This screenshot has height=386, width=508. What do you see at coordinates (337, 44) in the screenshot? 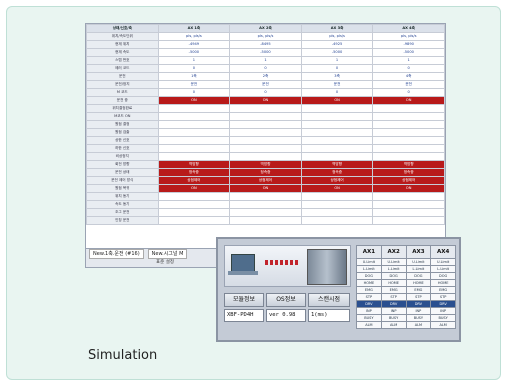
I see `table-cell: -4925` at bounding box center [337, 44].